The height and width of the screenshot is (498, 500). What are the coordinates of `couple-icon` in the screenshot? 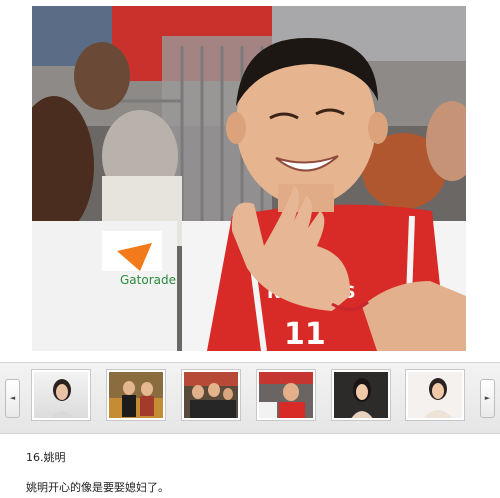 It's located at (136, 399).